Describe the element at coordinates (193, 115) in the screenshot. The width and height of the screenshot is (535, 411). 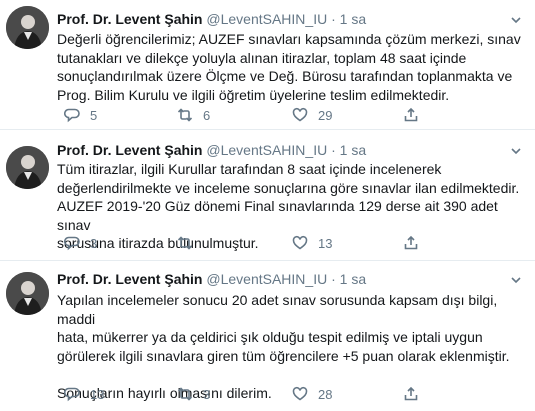
I see `retweet-button: 6` at that location.